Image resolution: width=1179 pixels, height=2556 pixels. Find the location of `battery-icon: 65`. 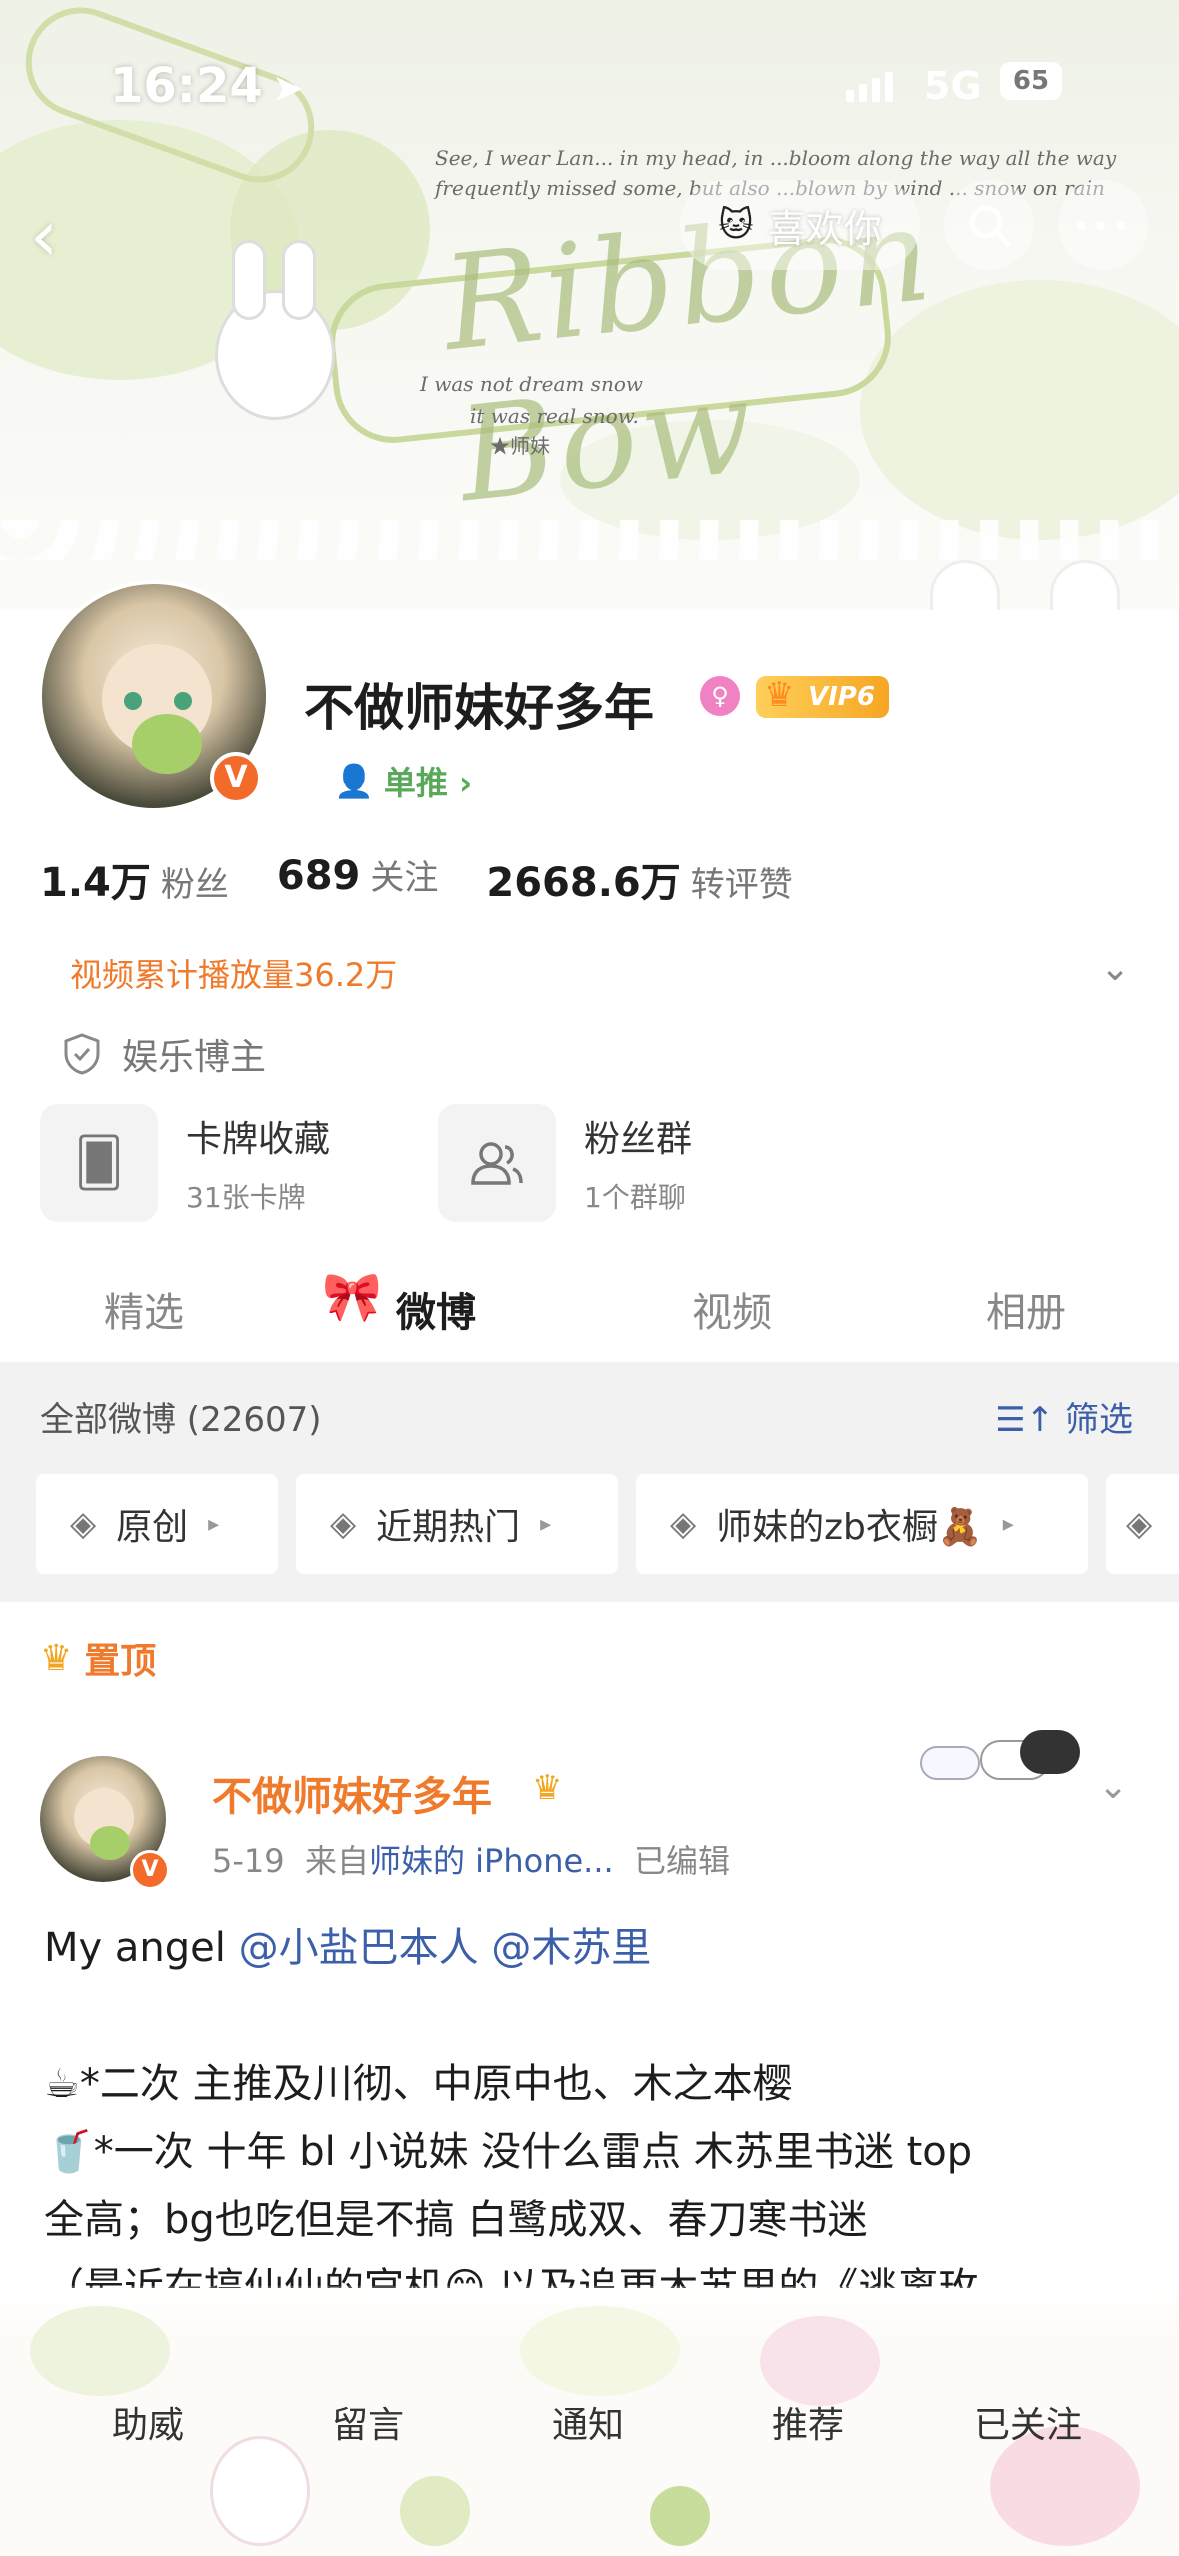

battery-icon: 65 is located at coordinates (1031, 81).